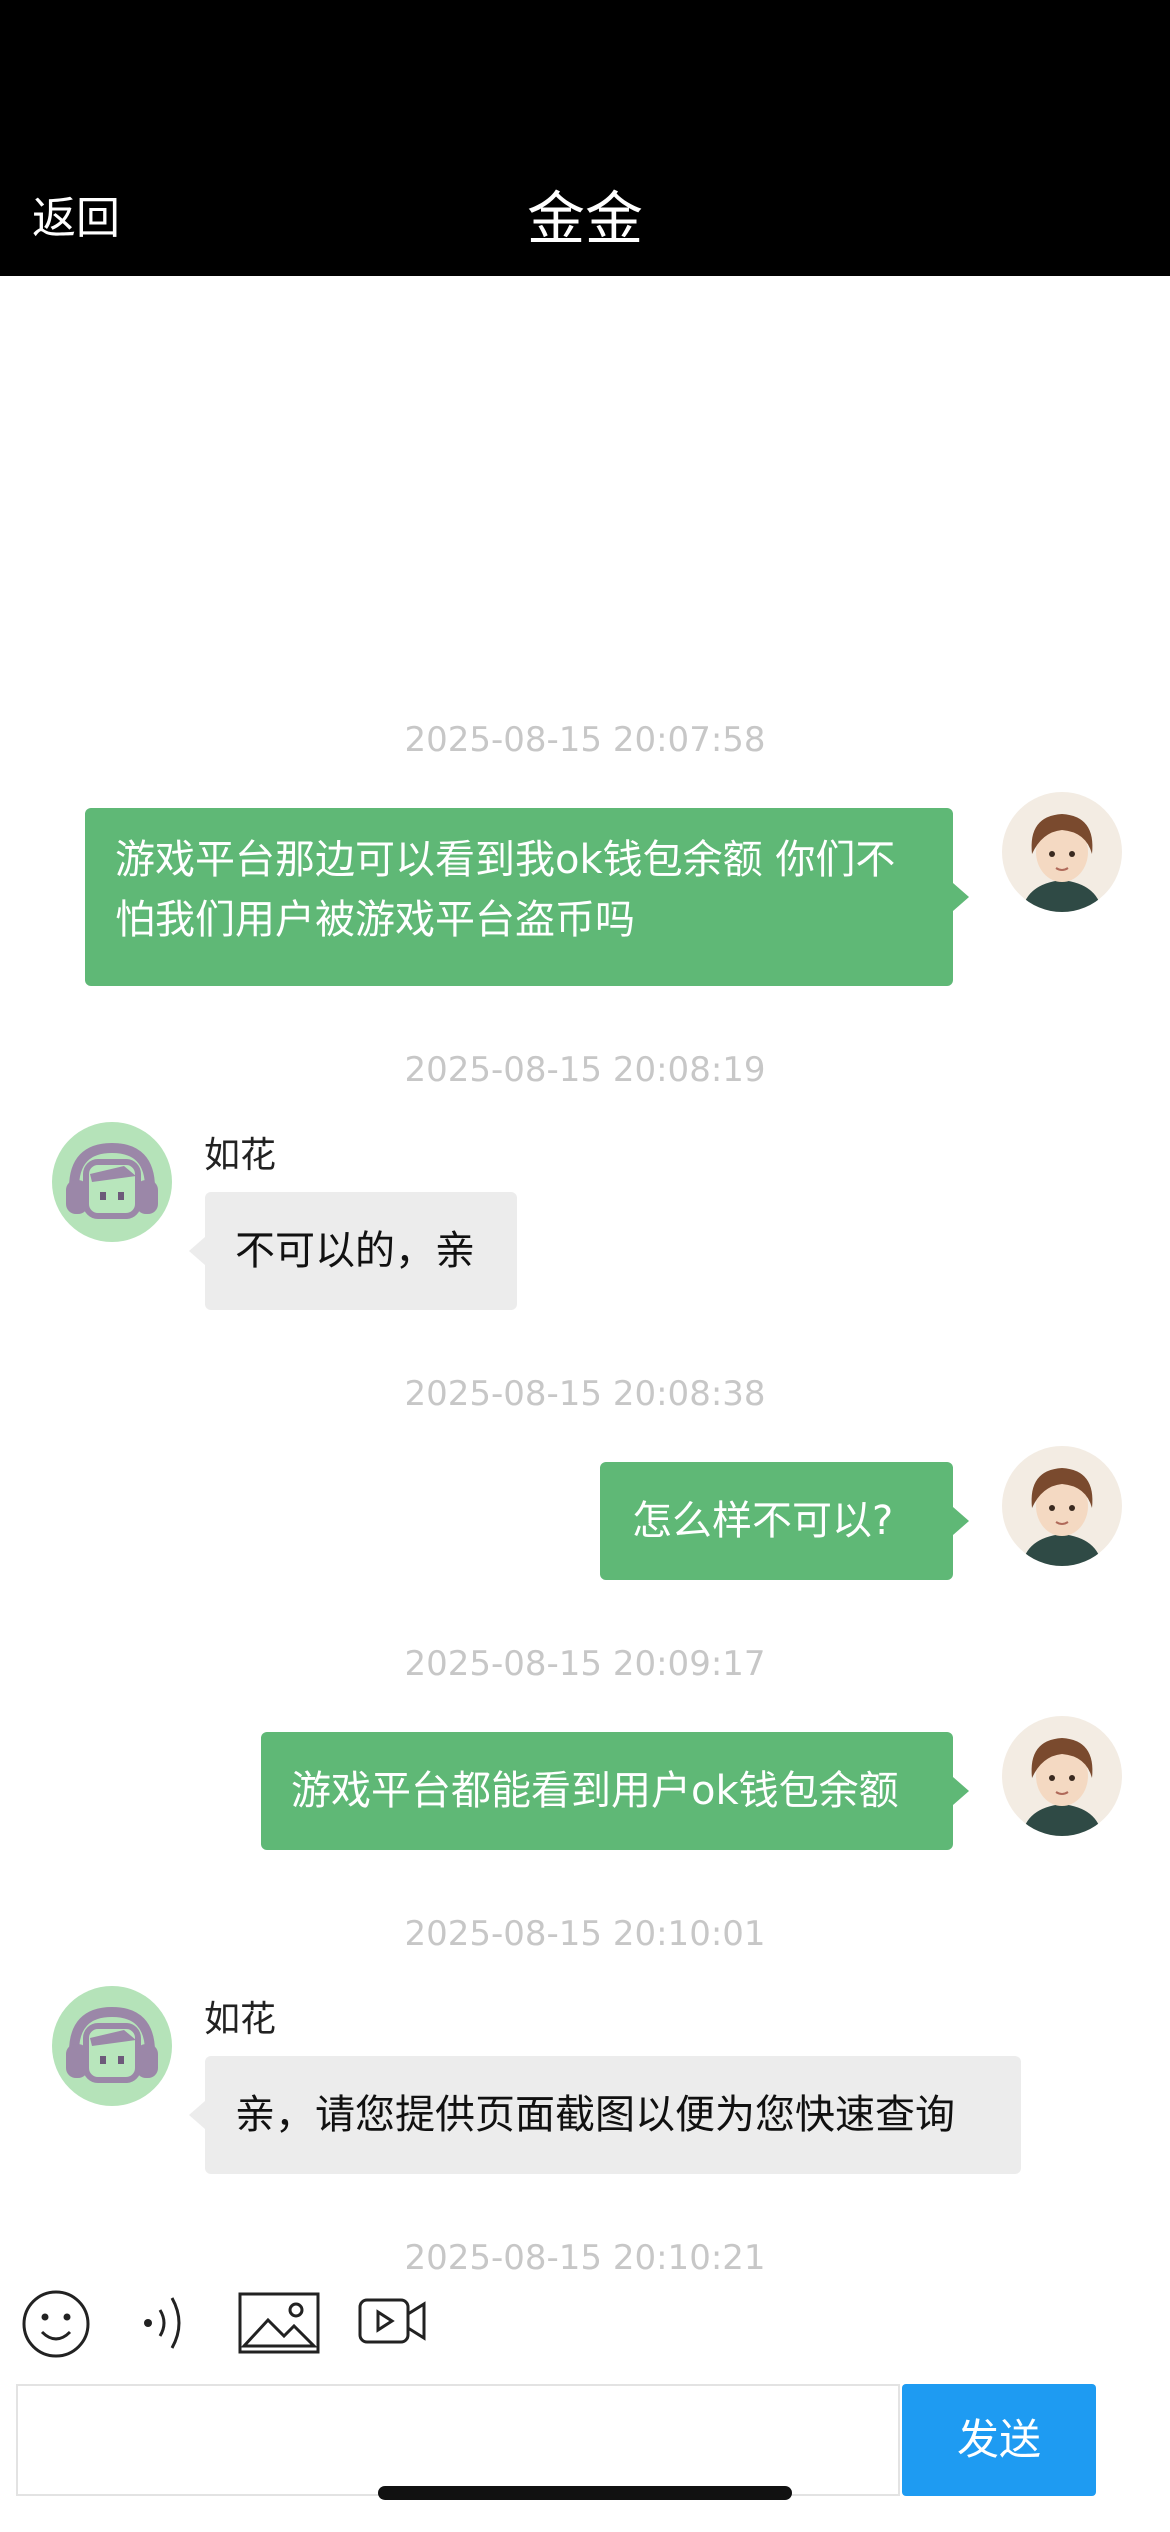 The image size is (1170, 2532). I want to click on header-bar: 返回 金金, so click(585, 138).